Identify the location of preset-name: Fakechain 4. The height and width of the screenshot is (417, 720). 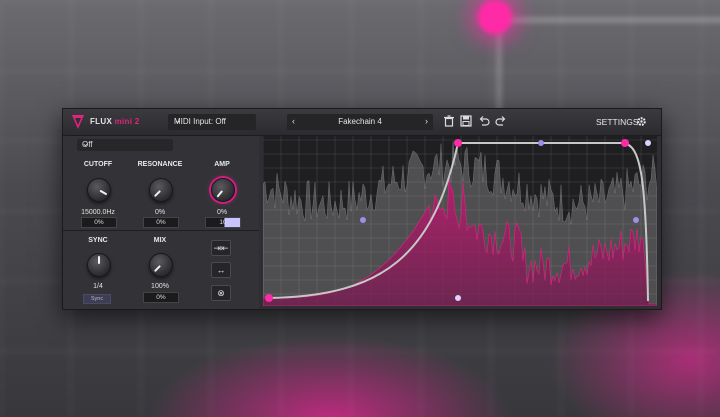
(360, 121).